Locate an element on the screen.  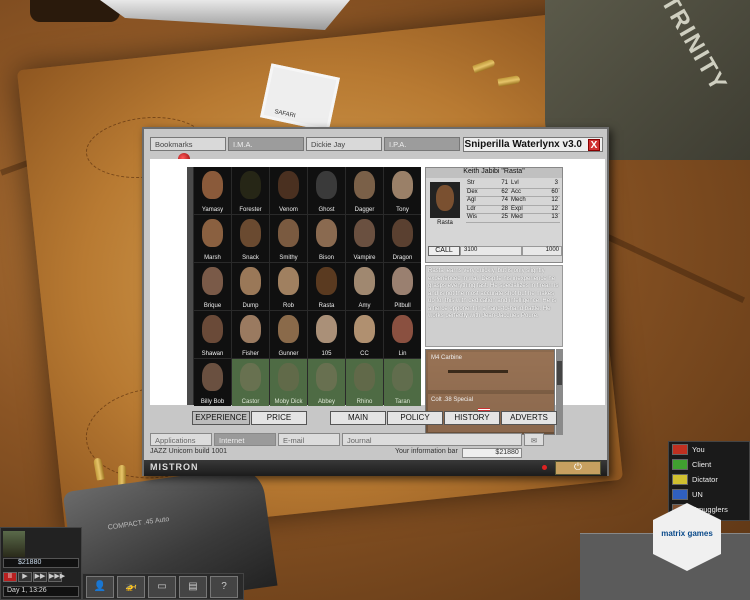
window-title: Sniperilla Waterlynx v3.0 X is located at coordinates (533, 144).